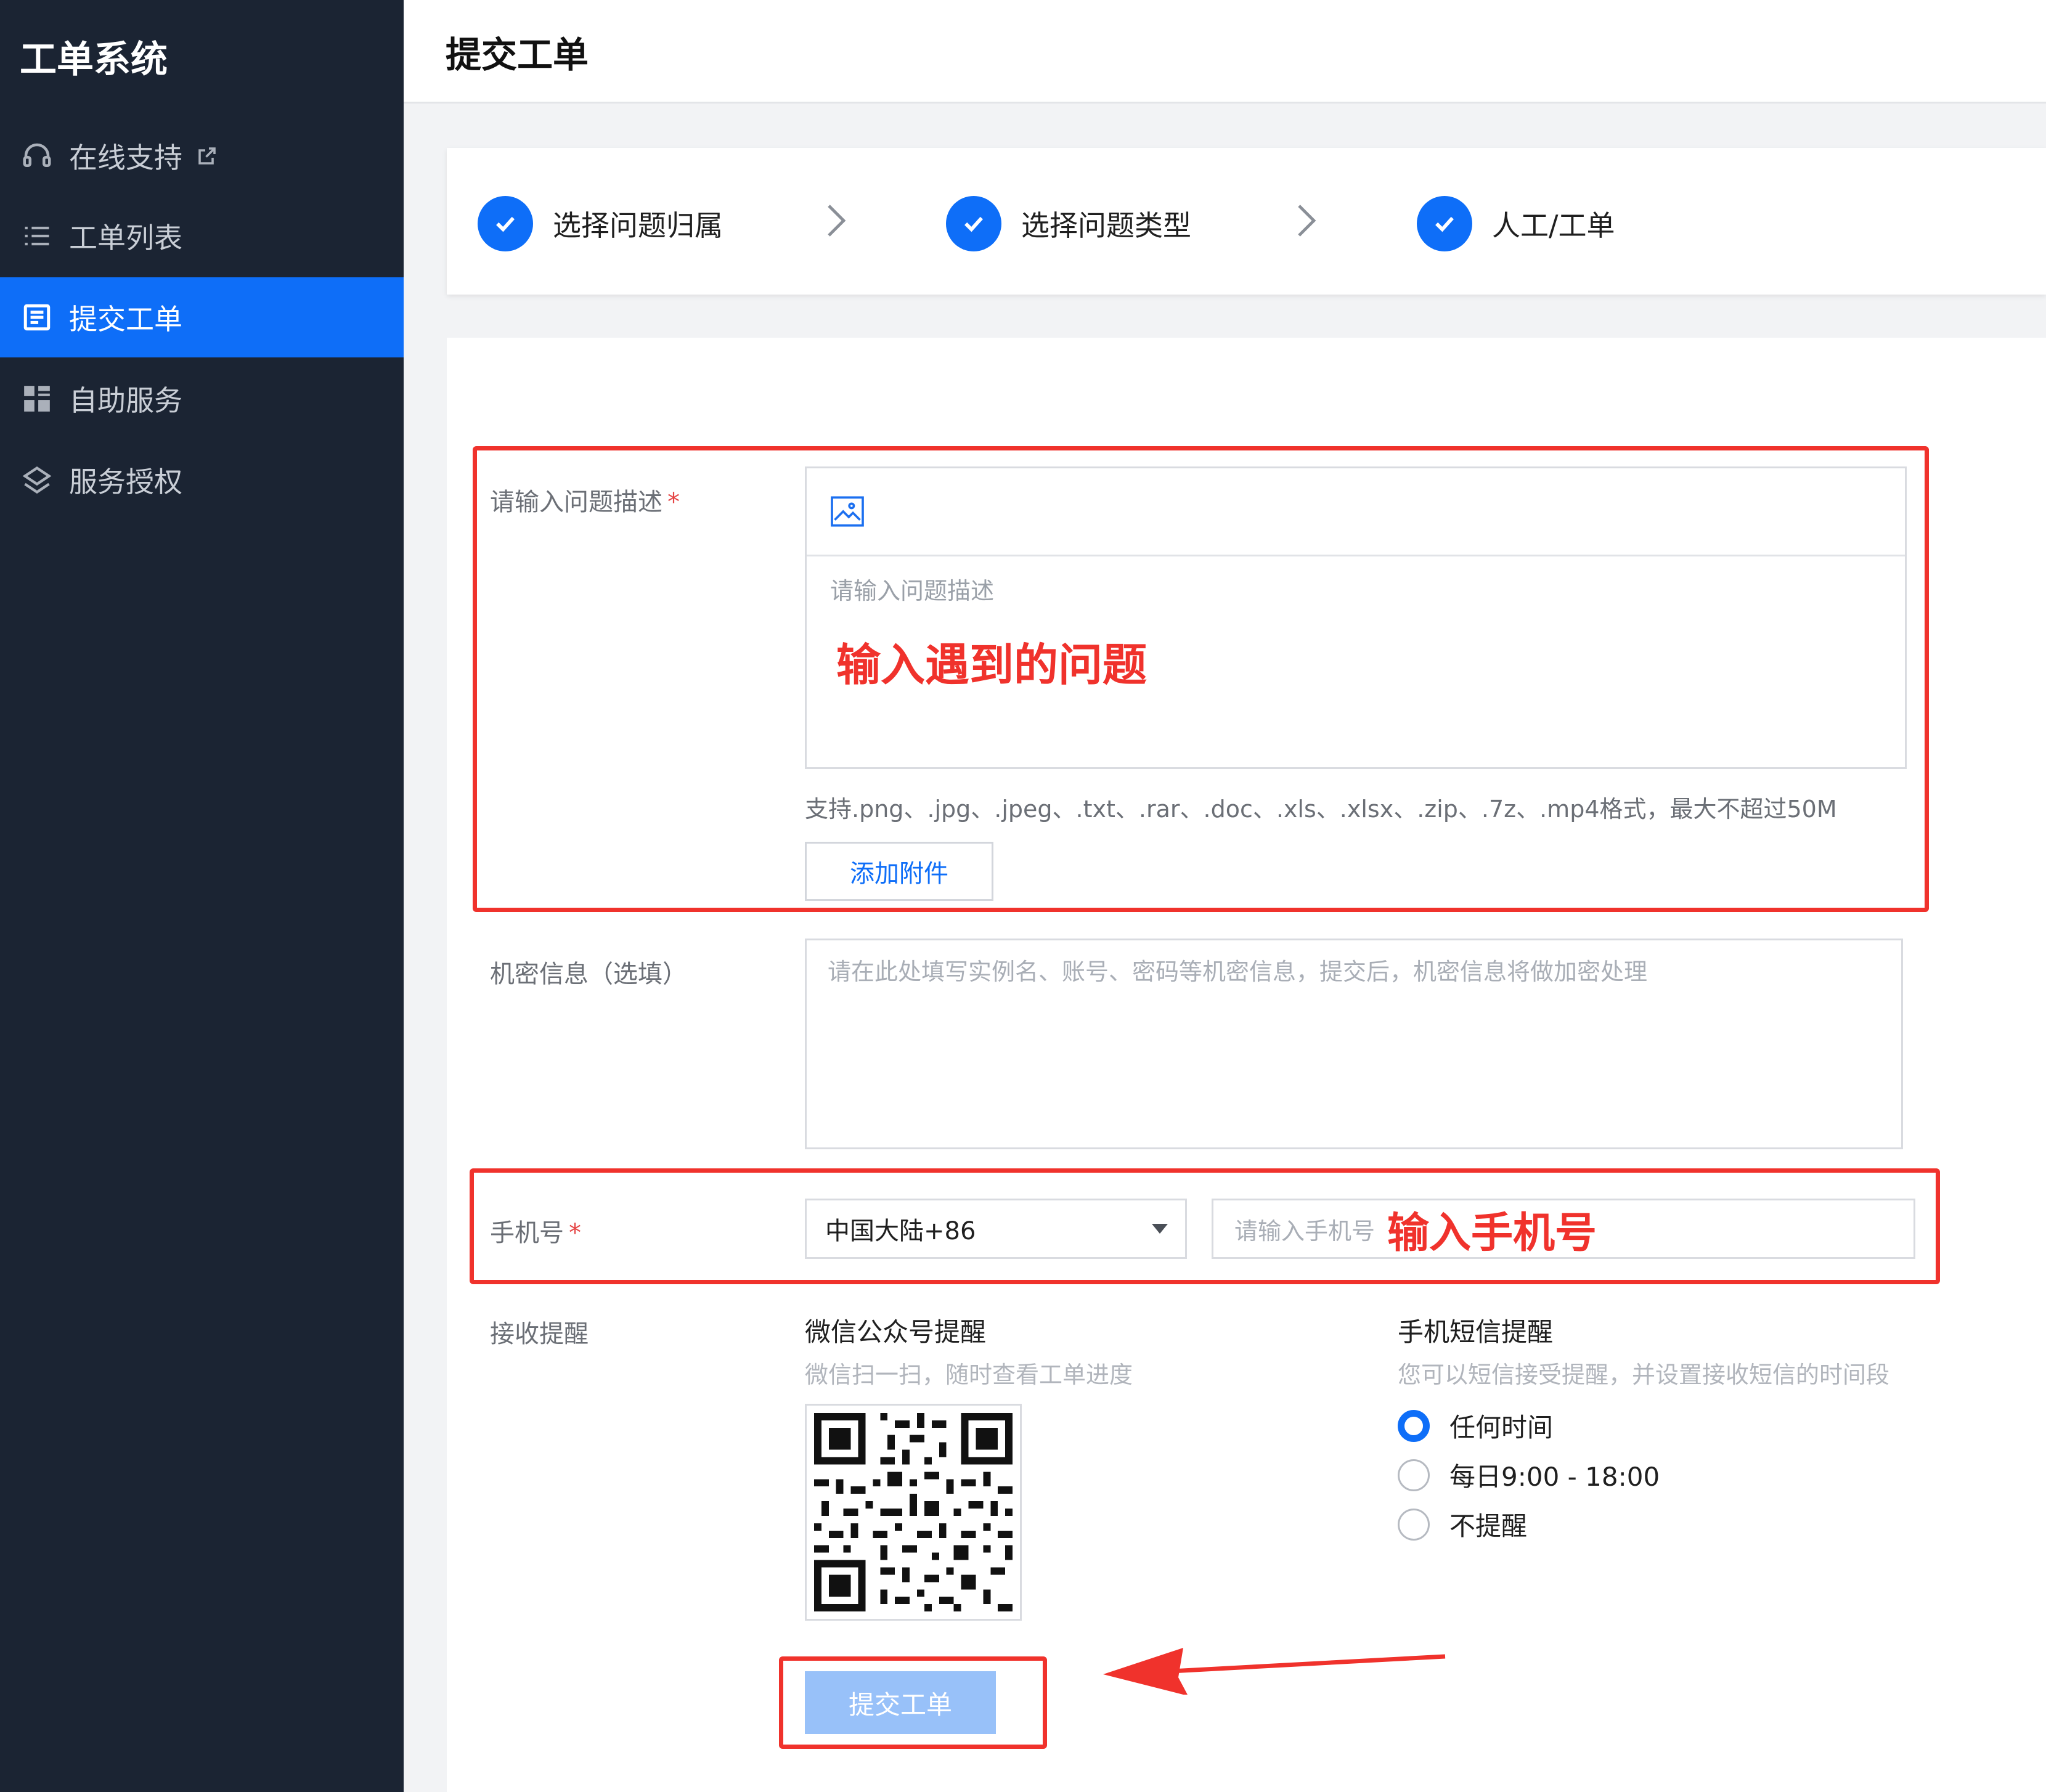 The height and width of the screenshot is (1792, 2046). What do you see at coordinates (202, 236) in the screenshot?
I see `sidebar-item-ticket-list: 工单列表` at bounding box center [202, 236].